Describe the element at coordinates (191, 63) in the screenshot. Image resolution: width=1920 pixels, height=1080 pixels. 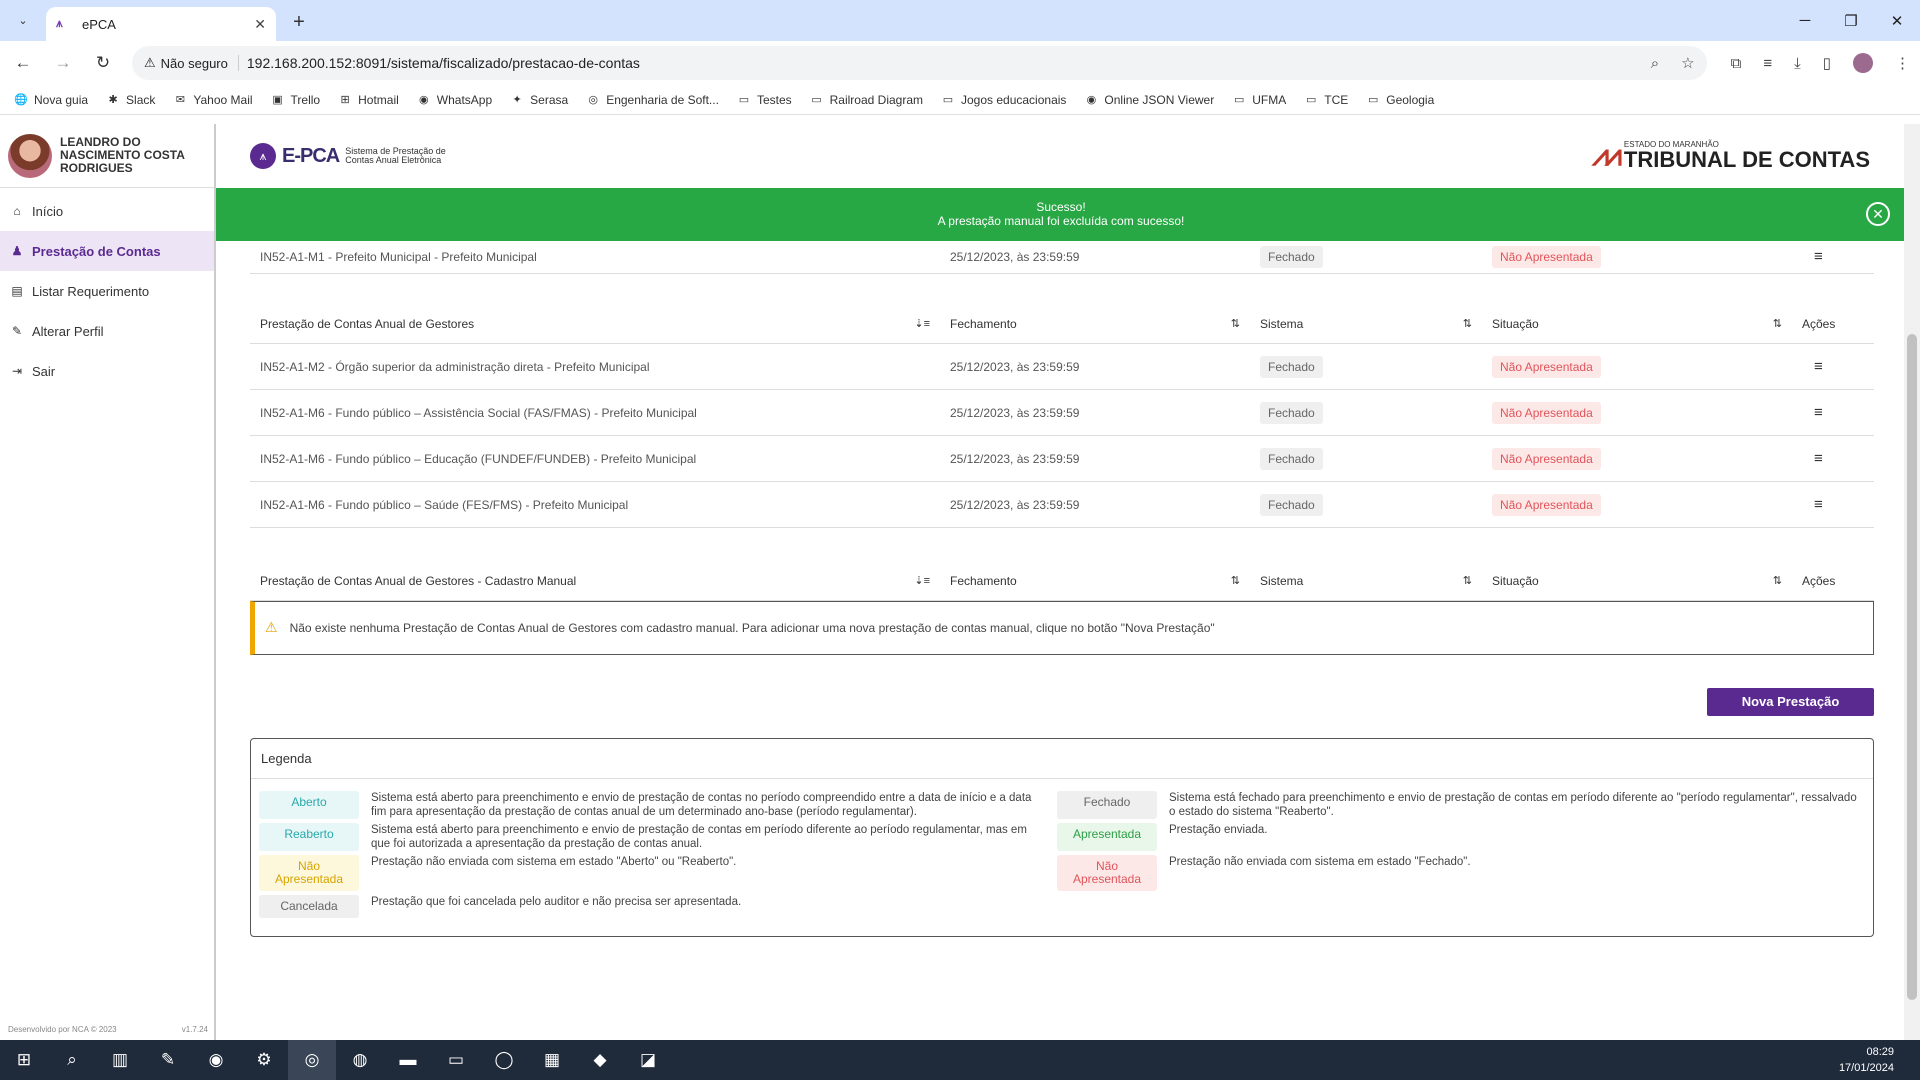
I see `security-indicator: ⚠ Não seguro` at that location.